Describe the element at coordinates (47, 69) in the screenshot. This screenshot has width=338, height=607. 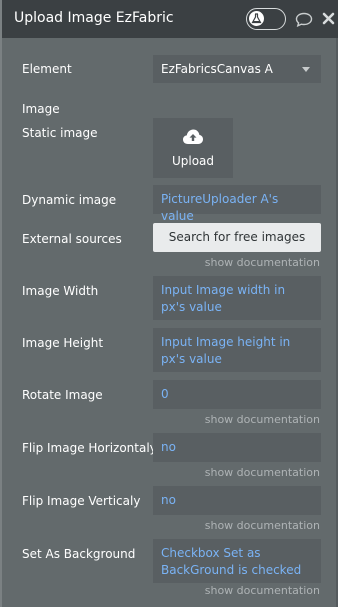
I see `element-label: Element` at that location.